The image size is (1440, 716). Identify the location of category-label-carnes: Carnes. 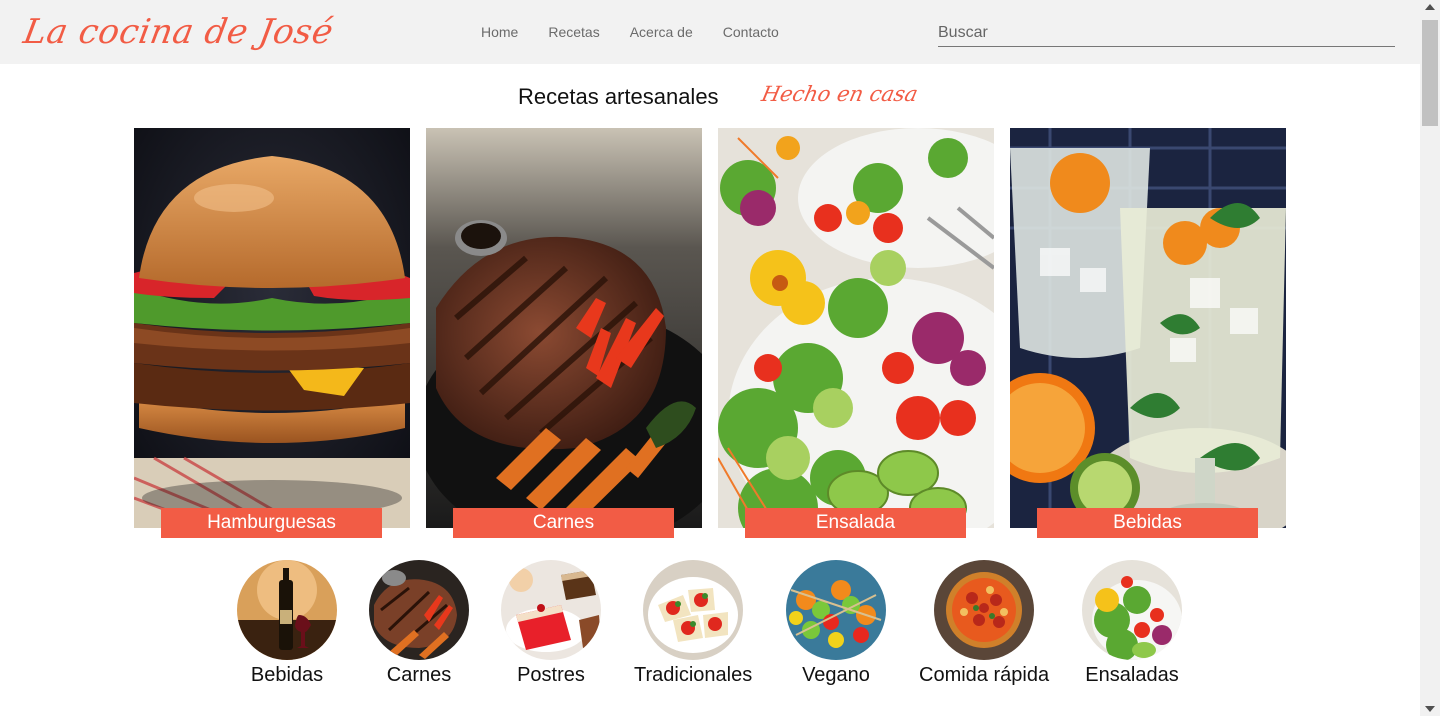
(419, 675).